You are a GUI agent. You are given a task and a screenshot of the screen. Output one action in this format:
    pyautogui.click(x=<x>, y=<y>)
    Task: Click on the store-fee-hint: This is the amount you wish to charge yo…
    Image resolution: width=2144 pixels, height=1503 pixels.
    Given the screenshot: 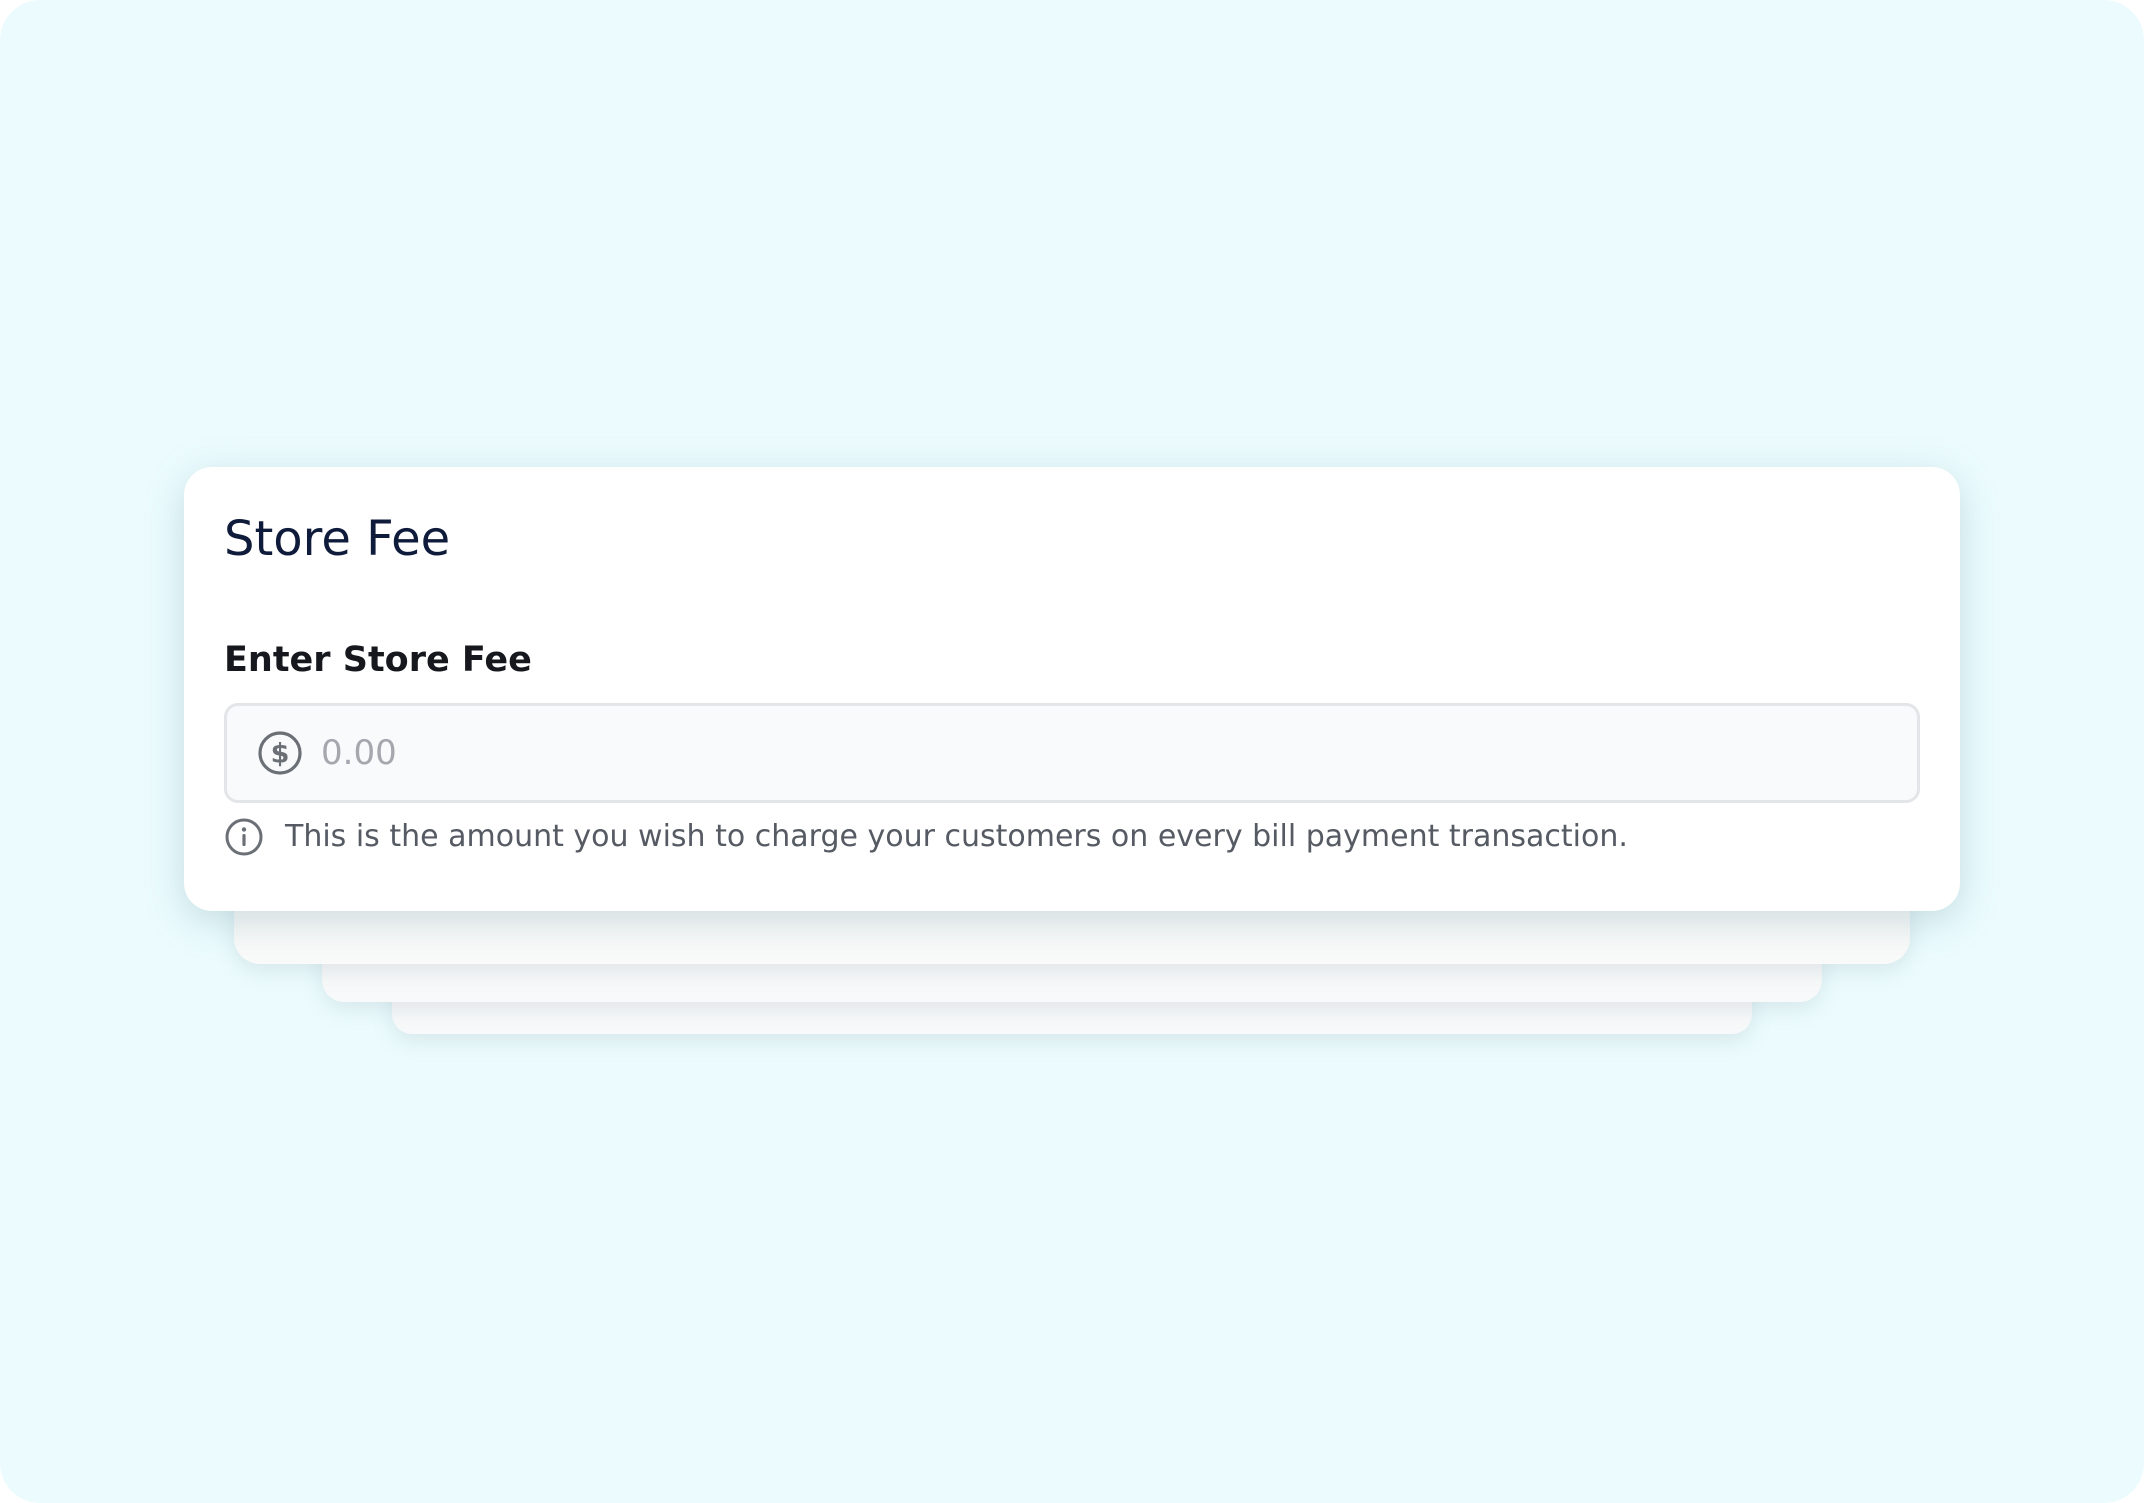 What is the action you would take?
    pyautogui.click(x=1072, y=837)
    